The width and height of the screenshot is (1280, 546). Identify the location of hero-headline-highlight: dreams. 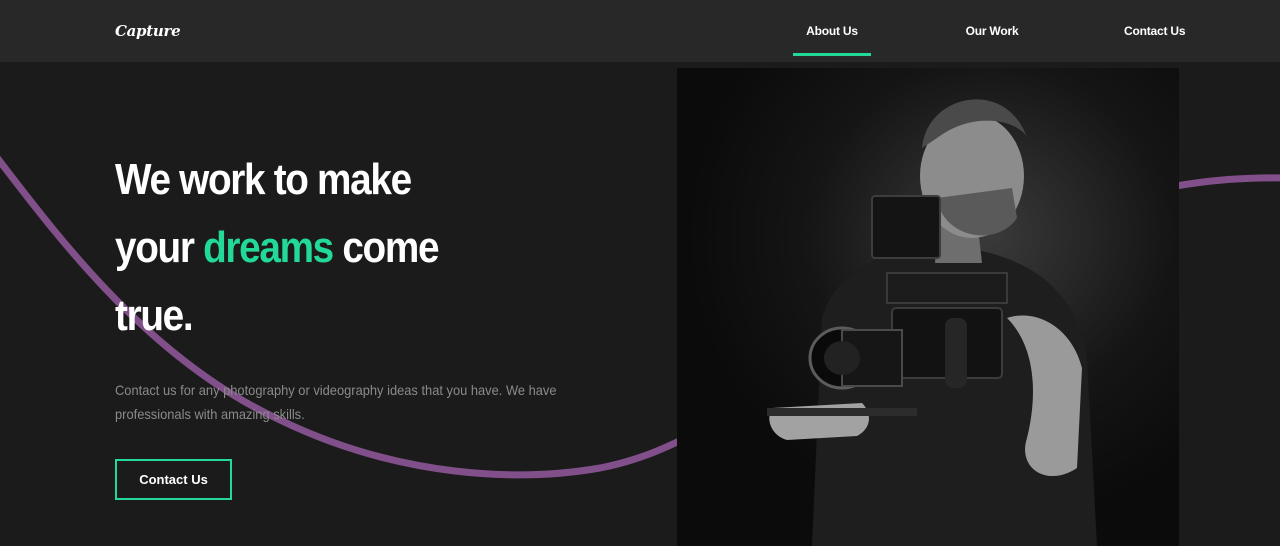
(268, 247).